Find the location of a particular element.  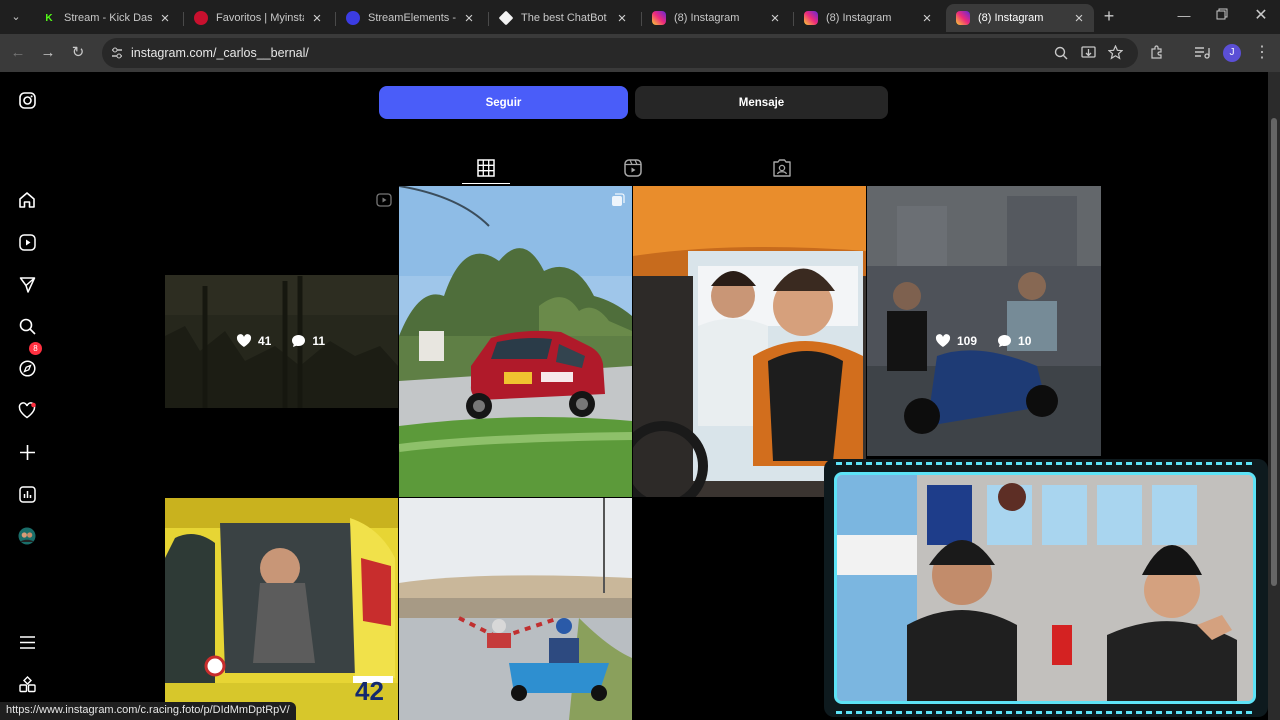

reels-icon is located at coordinates (27, 242).